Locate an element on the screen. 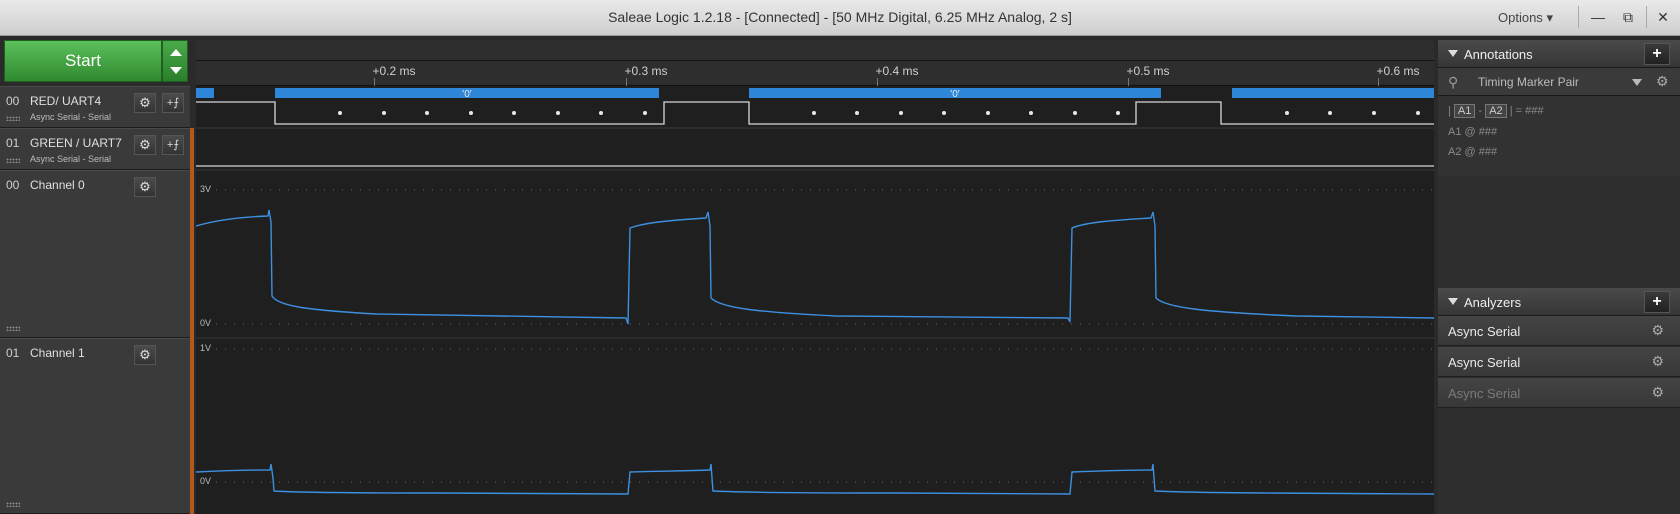 The width and height of the screenshot is (1680, 514). delta-bar-left: | is located at coordinates (1449, 111).